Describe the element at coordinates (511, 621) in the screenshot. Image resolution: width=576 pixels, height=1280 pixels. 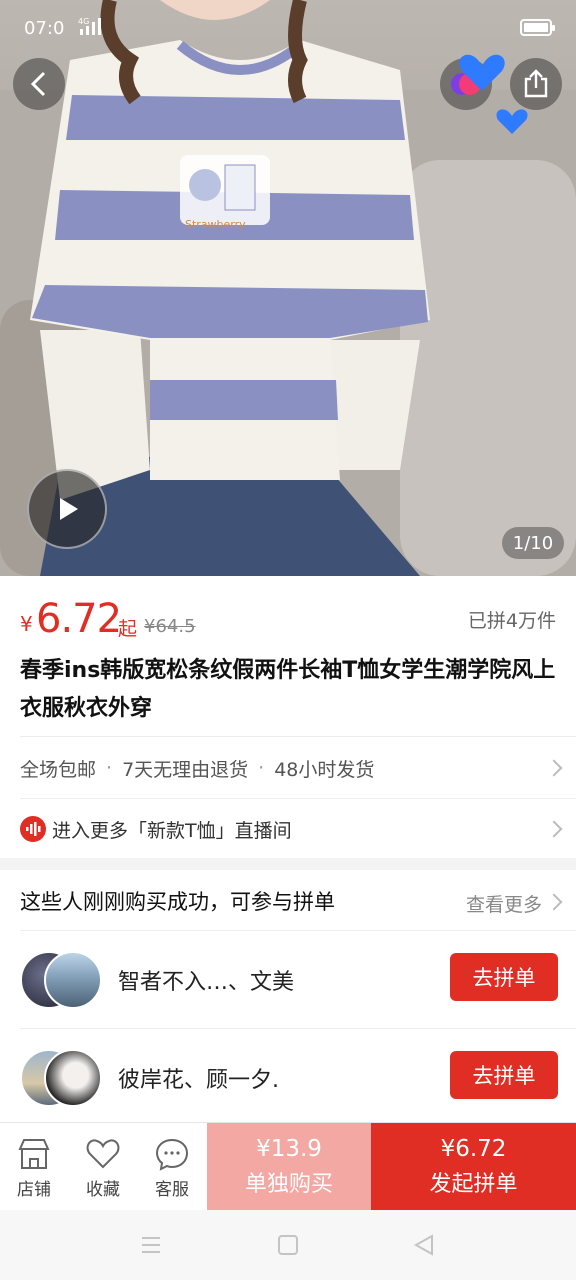
I see `sold-count: 已拼4万件` at that location.